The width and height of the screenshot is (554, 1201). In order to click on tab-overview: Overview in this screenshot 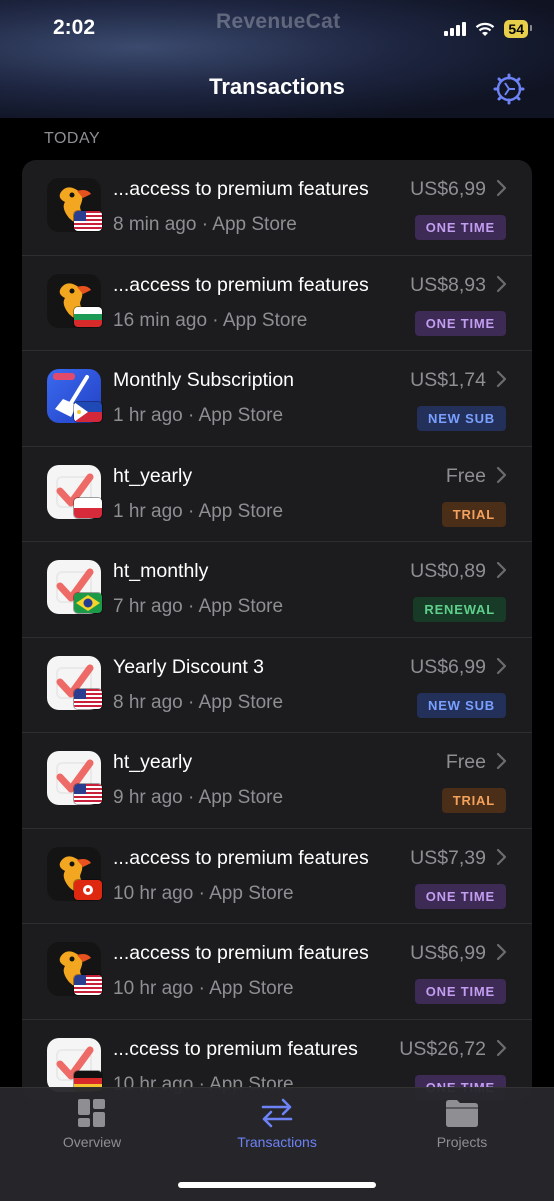, I will do `click(92, 1124)`.